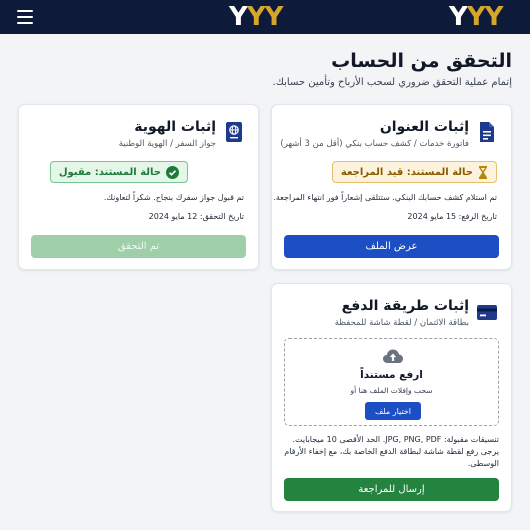  I want to click on upload-date: تاريخ الرفع: 15 مايو 2024, so click(452, 216).